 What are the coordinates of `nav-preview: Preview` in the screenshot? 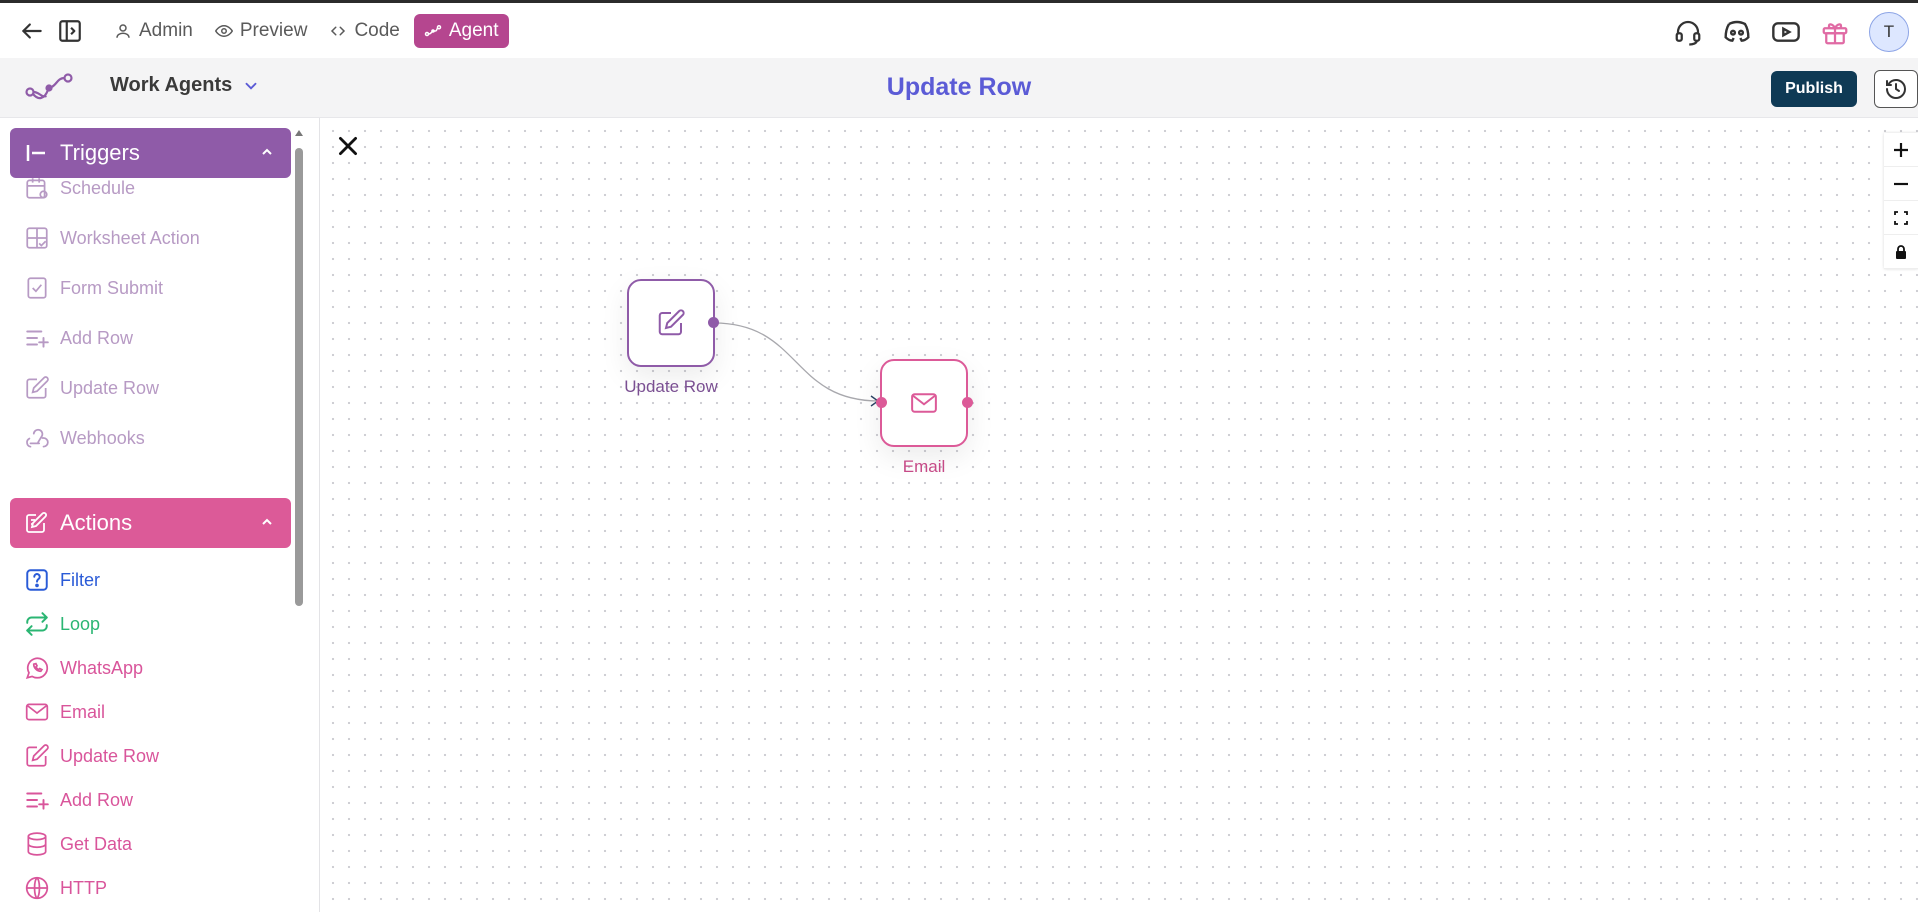 It's located at (261, 31).